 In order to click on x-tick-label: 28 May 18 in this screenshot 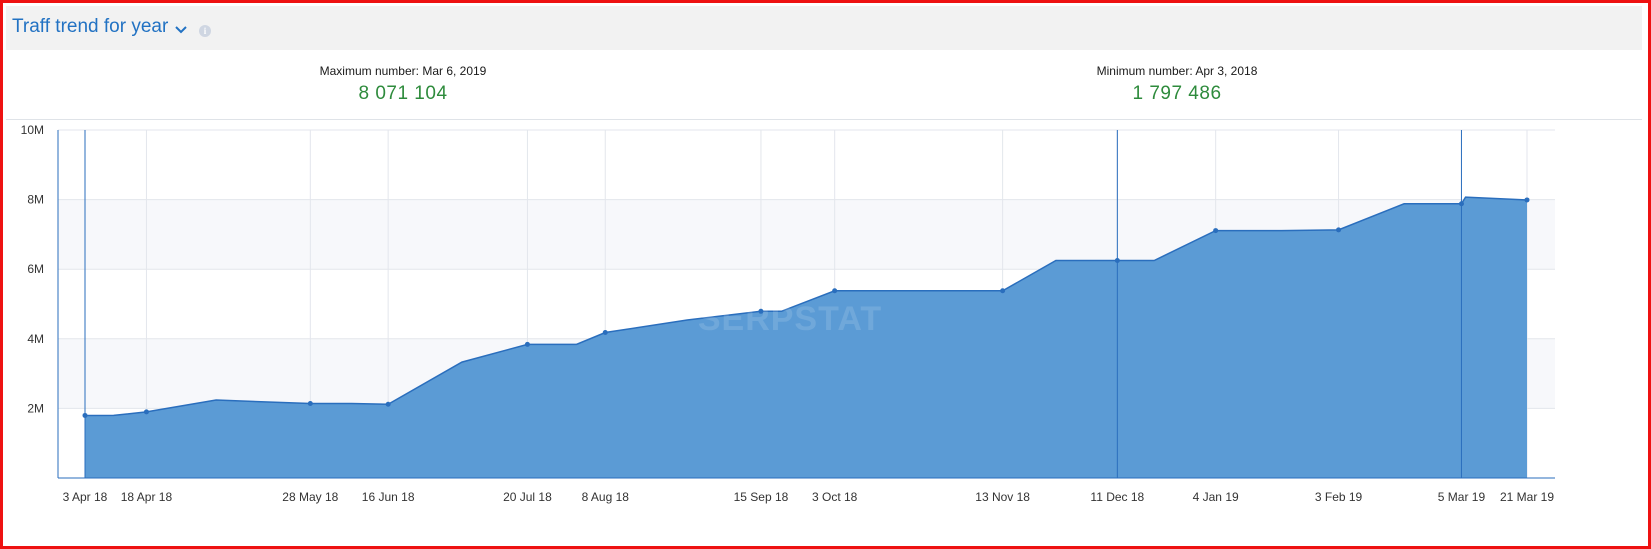, I will do `click(310, 497)`.